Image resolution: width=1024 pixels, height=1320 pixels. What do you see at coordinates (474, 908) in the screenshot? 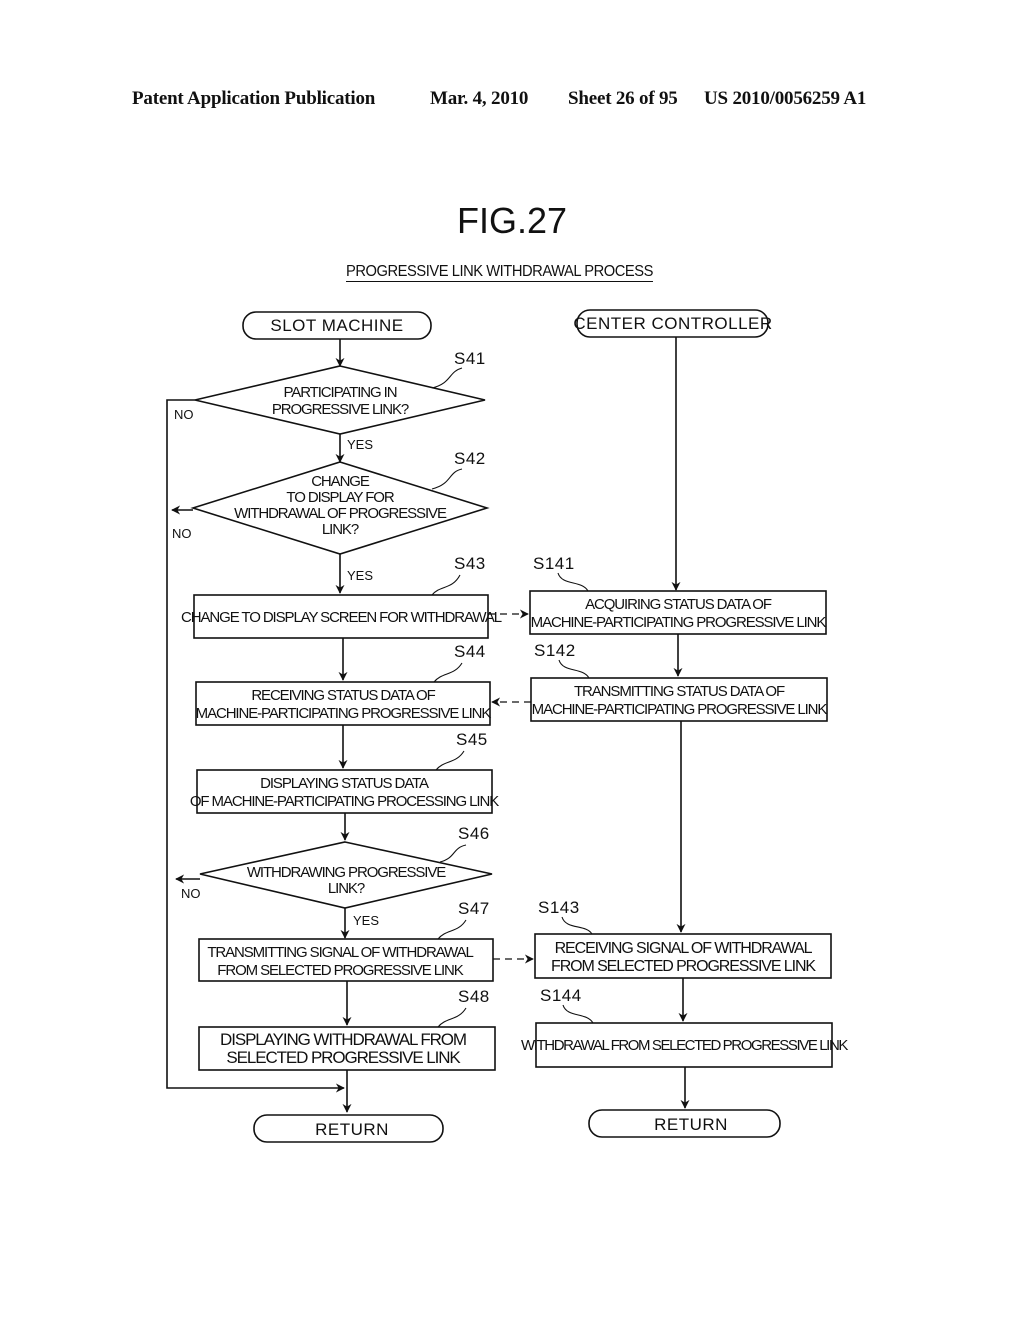
I see `step-label-s47: S47` at bounding box center [474, 908].